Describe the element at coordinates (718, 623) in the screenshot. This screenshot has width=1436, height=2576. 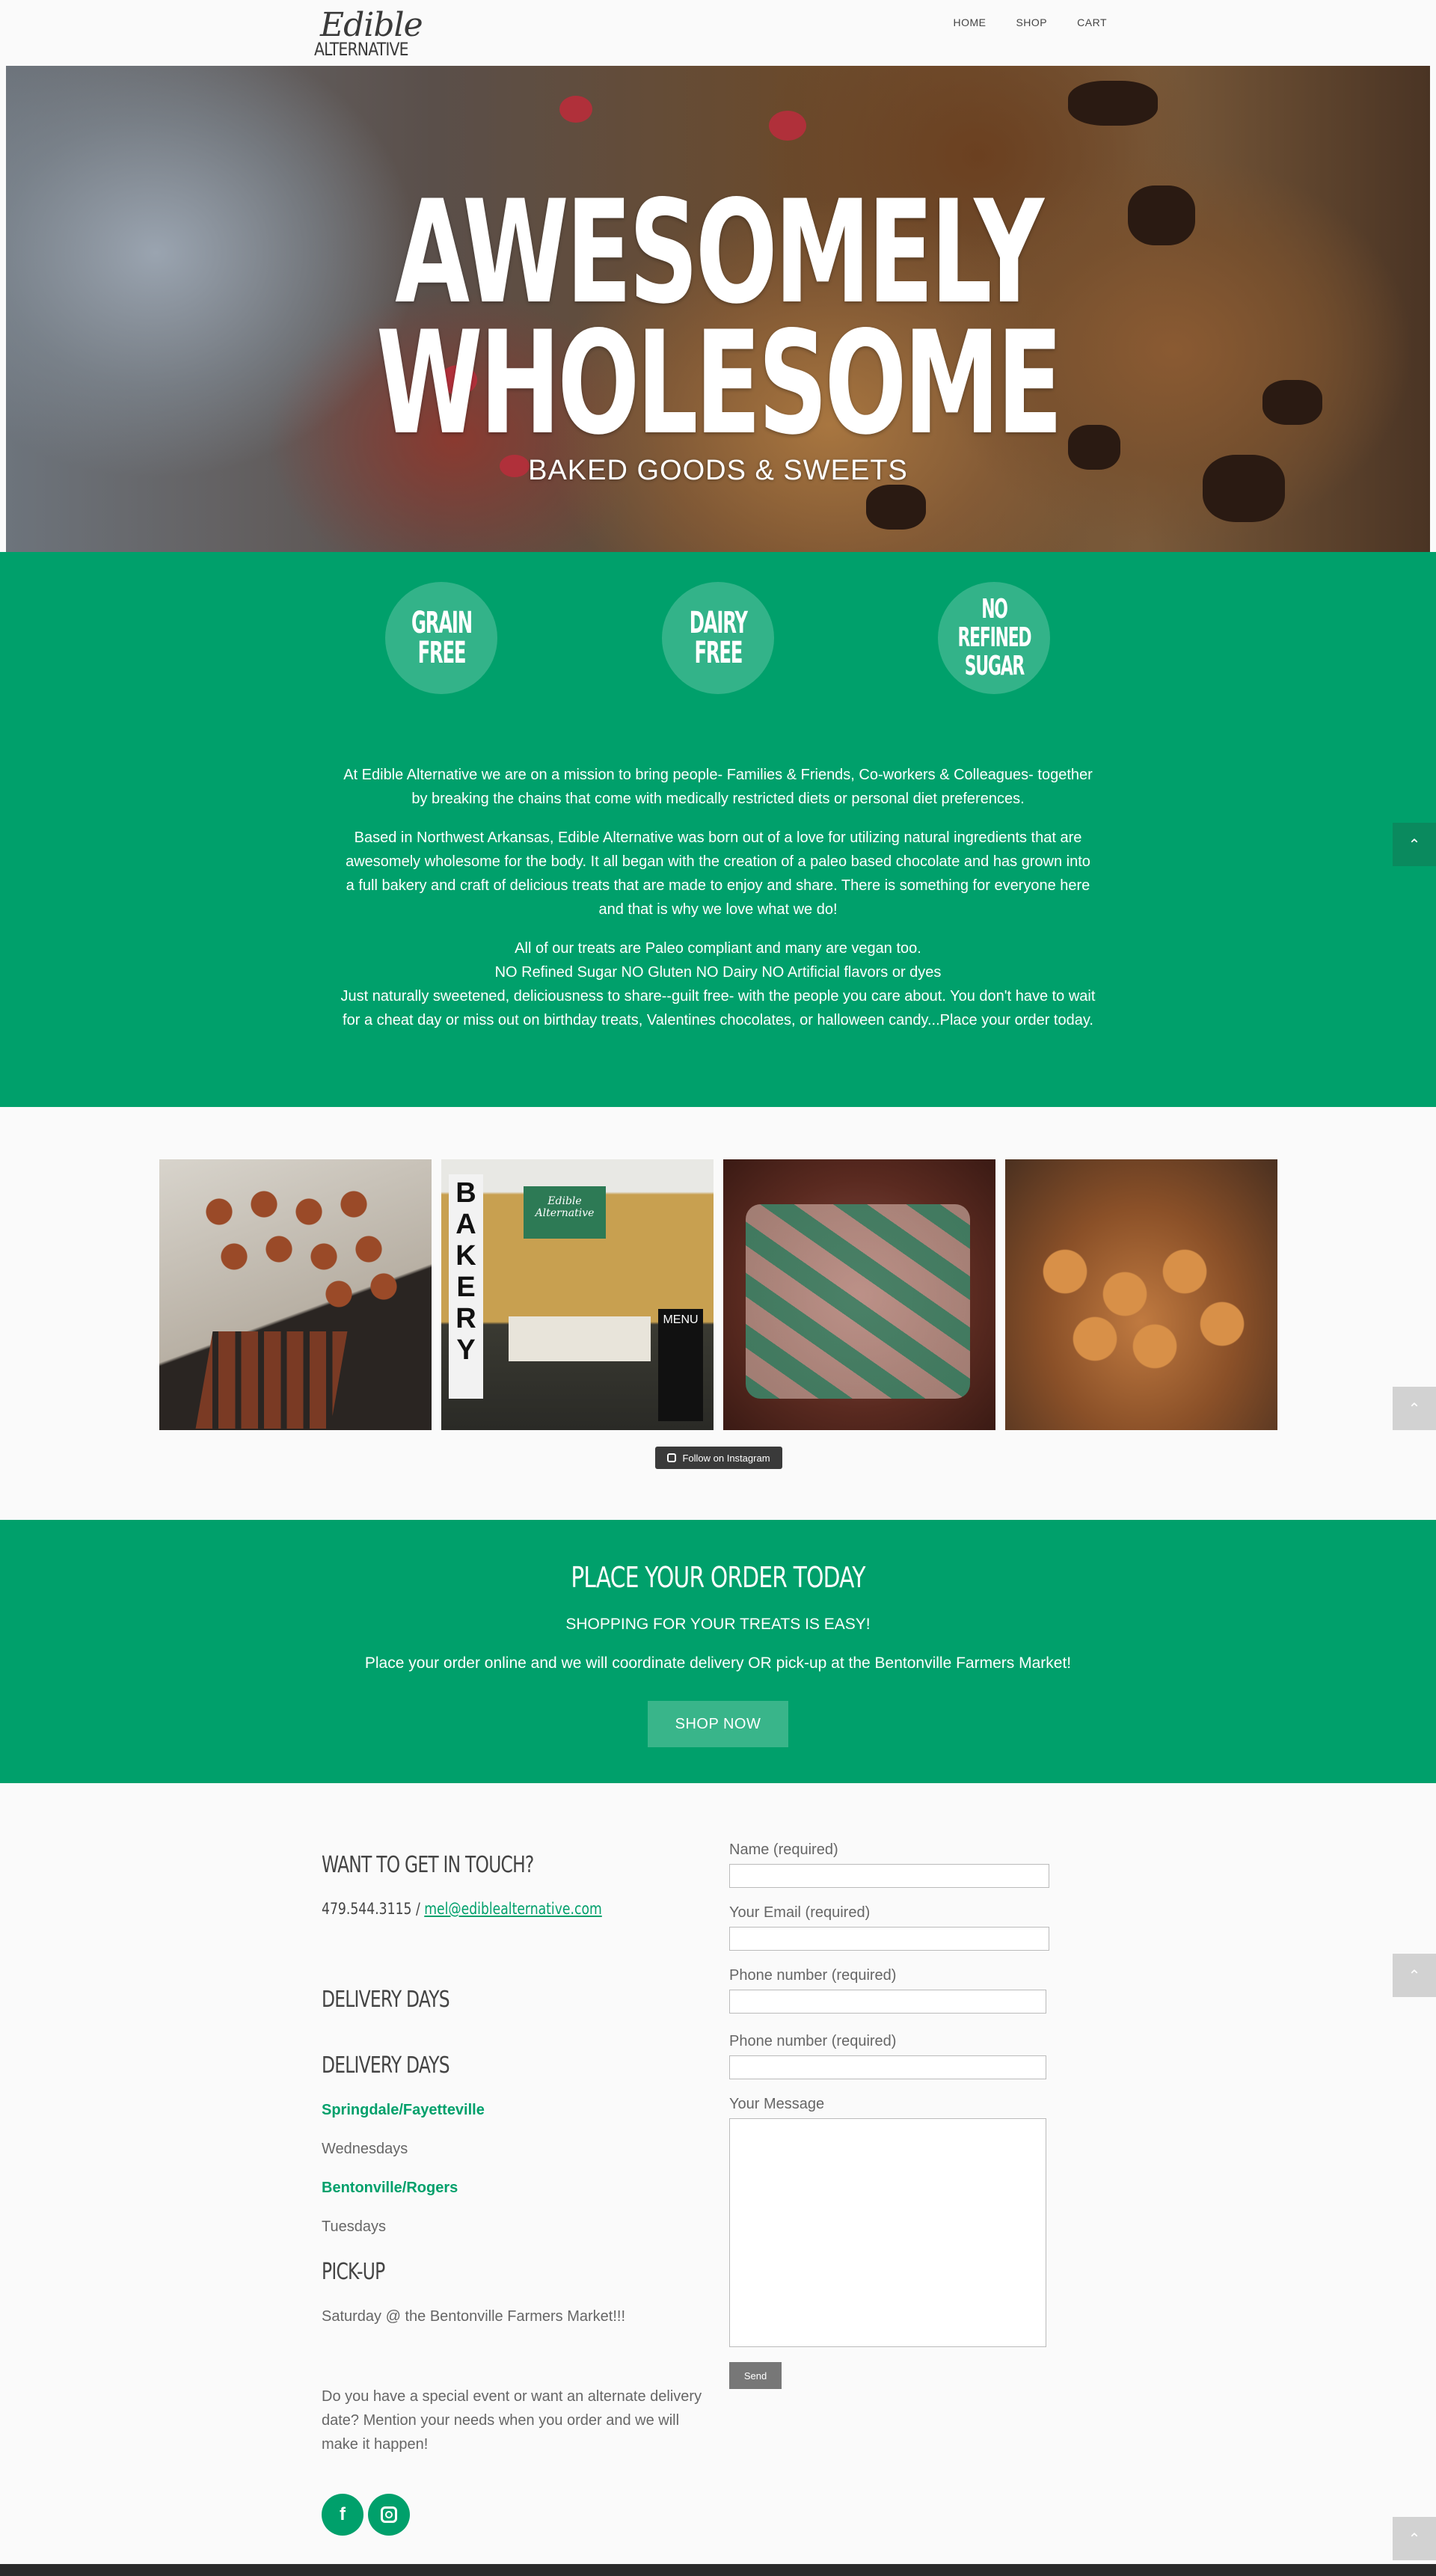
I see `badge-text: DAIRY` at that location.